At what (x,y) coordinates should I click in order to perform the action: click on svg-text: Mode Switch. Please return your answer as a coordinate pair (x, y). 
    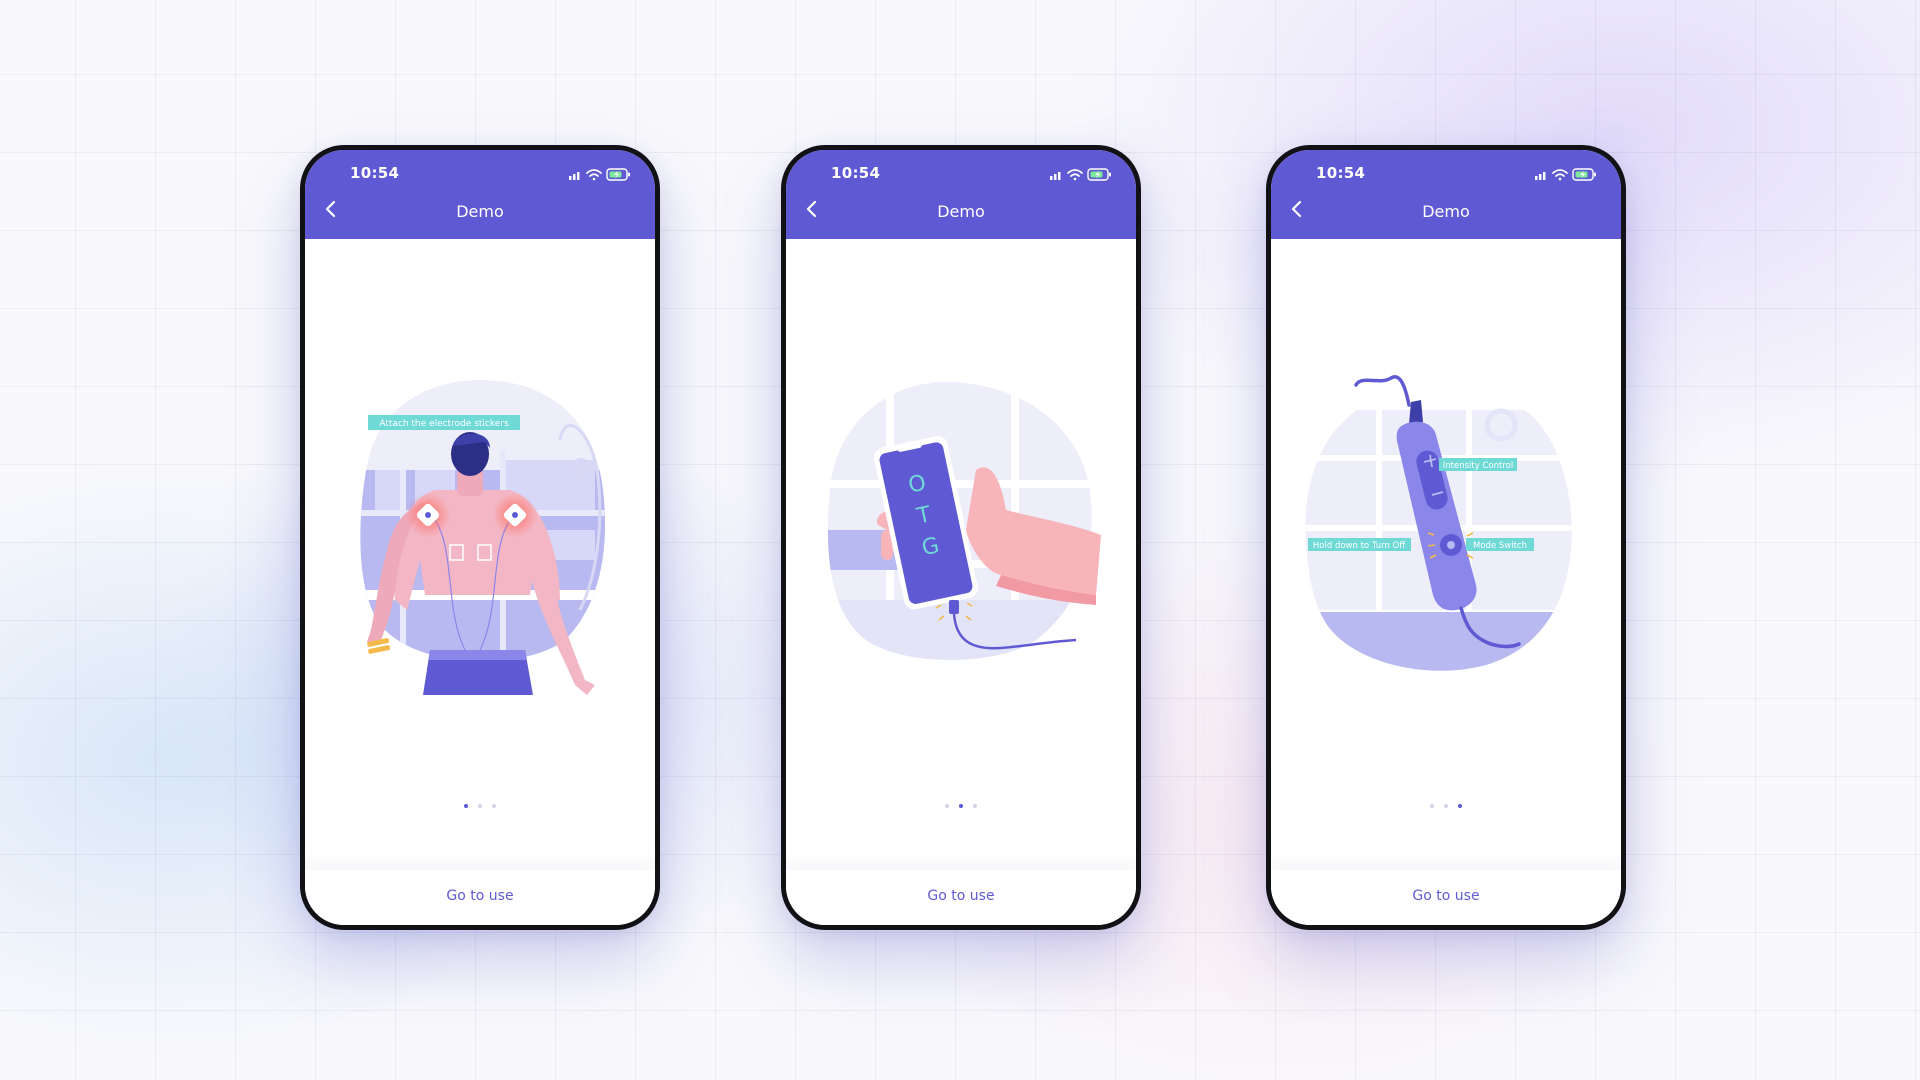
    Looking at the image, I should click on (1500, 546).